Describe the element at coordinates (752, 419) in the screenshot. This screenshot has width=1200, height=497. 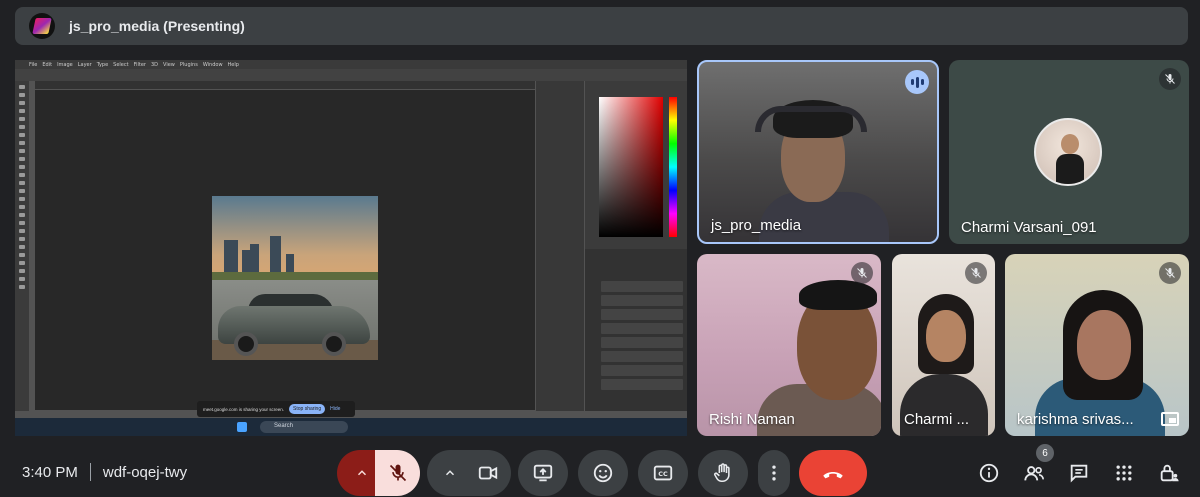
I see `participant-name: Rishi Naman` at that location.